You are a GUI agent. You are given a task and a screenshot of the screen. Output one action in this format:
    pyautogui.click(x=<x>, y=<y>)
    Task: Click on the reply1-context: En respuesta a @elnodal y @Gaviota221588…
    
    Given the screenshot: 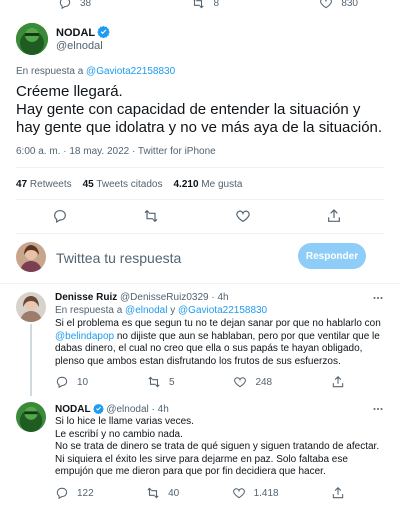 What is the action you would take?
    pyautogui.click(x=161, y=310)
    